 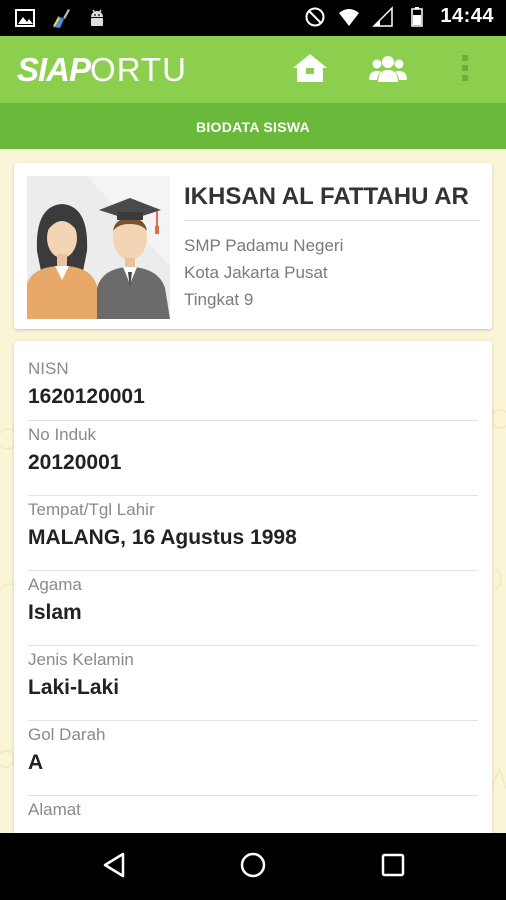 What do you see at coordinates (86, 396) in the screenshot?
I see `field-value: 1620120001` at bounding box center [86, 396].